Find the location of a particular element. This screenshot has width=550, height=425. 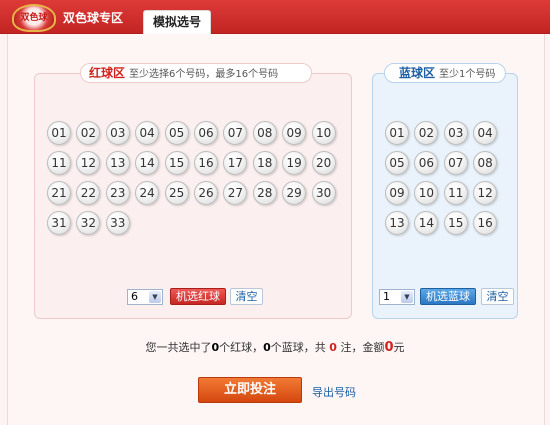

blue-ball-11: 11 is located at coordinates (455, 193).